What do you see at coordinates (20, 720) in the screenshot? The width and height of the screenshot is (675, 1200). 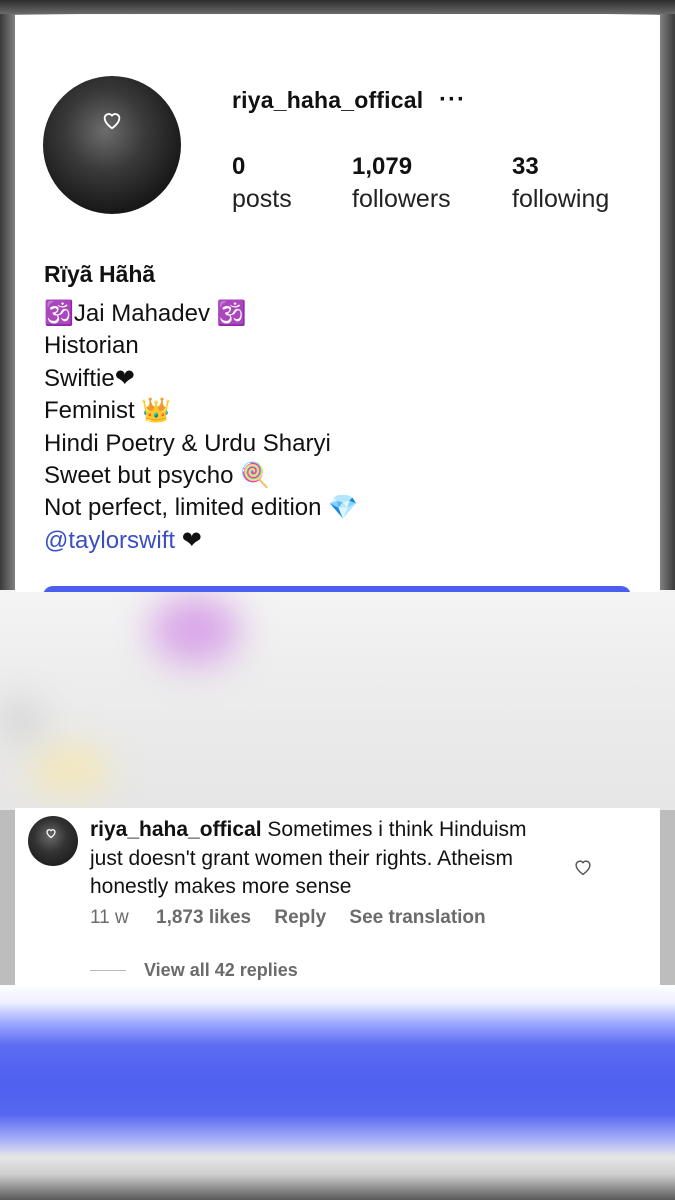 I see `background-blob-gray` at bounding box center [20, 720].